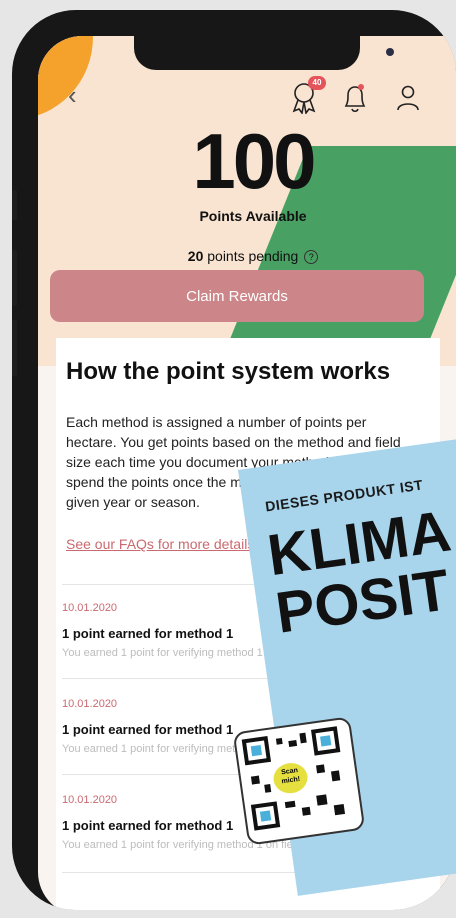 The width and height of the screenshot is (456, 918). I want to click on pending-label: points pending, so click(251, 256).